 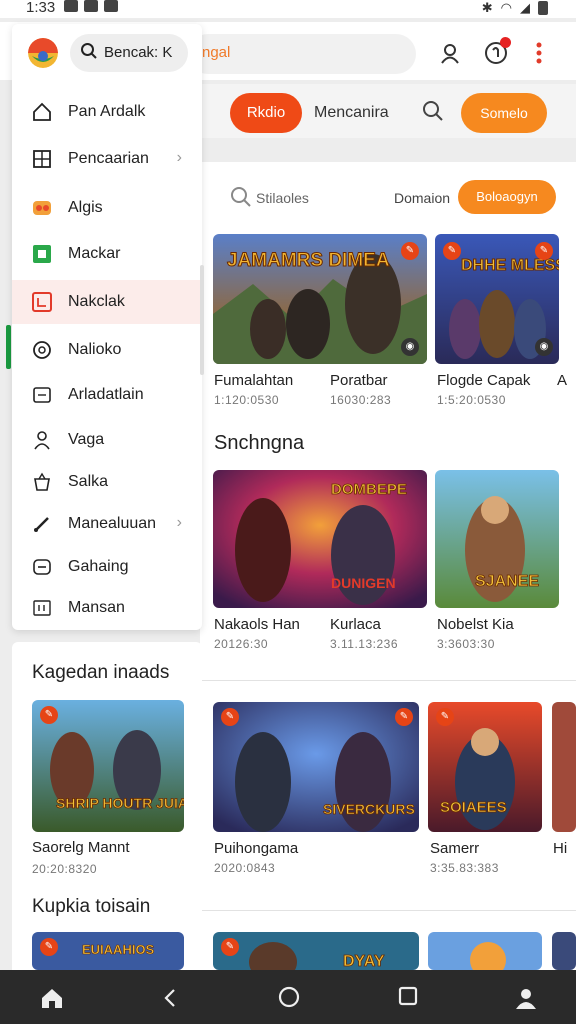 What do you see at coordinates (202, 320) in the screenshot?
I see `drawer-scrollbar` at bounding box center [202, 320].